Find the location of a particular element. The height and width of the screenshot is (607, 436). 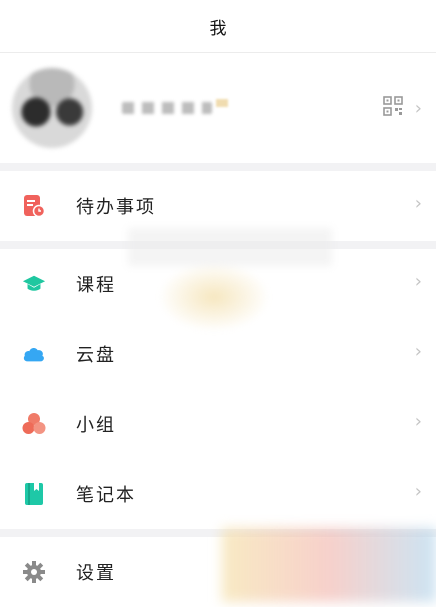

section-divider is located at coordinates (218, 167).